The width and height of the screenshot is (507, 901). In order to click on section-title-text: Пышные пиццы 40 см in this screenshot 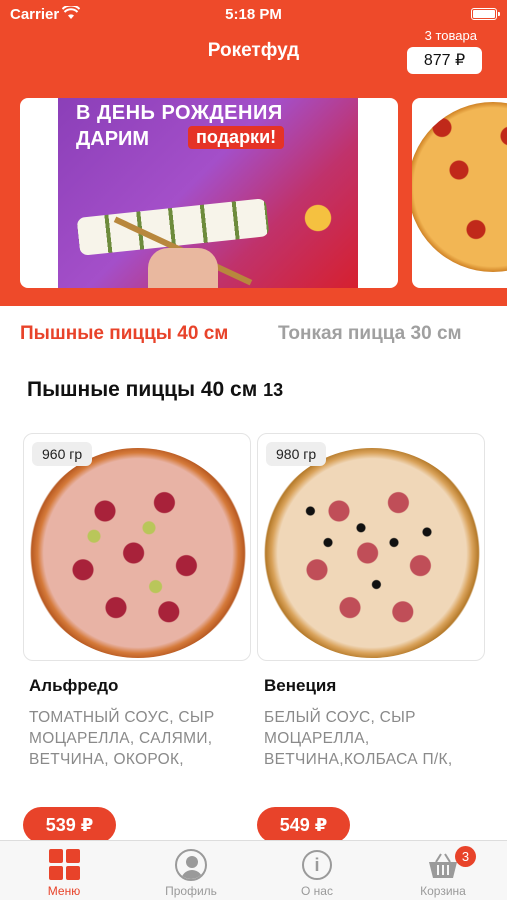, I will do `click(142, 389)`.